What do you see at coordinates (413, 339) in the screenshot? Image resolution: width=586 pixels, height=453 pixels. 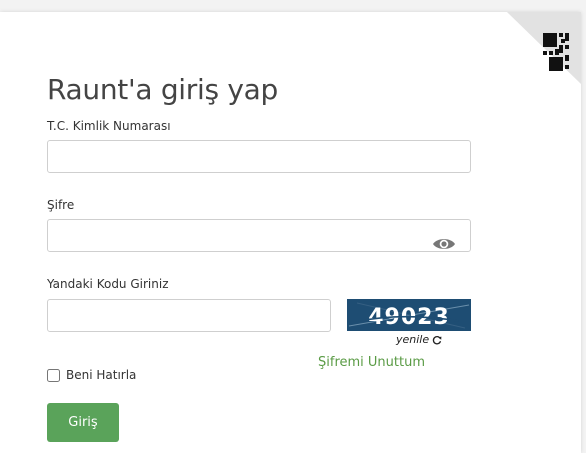 I see `refresh-label: yenile` at bounding box center [413, 339].